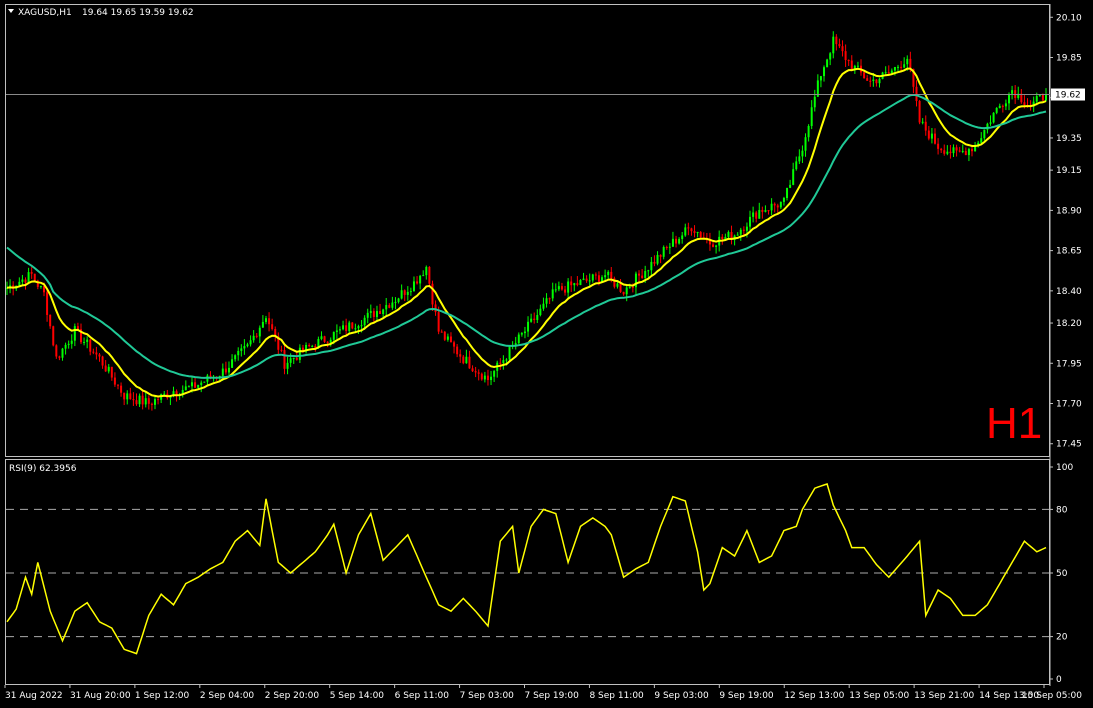 The width and height of the screenshot is (1093, 708). What do you see at coordinates (1062, 638) in the screenshot?
I see `rsi-tick-label: 20` at bounding box center [1062, 638].